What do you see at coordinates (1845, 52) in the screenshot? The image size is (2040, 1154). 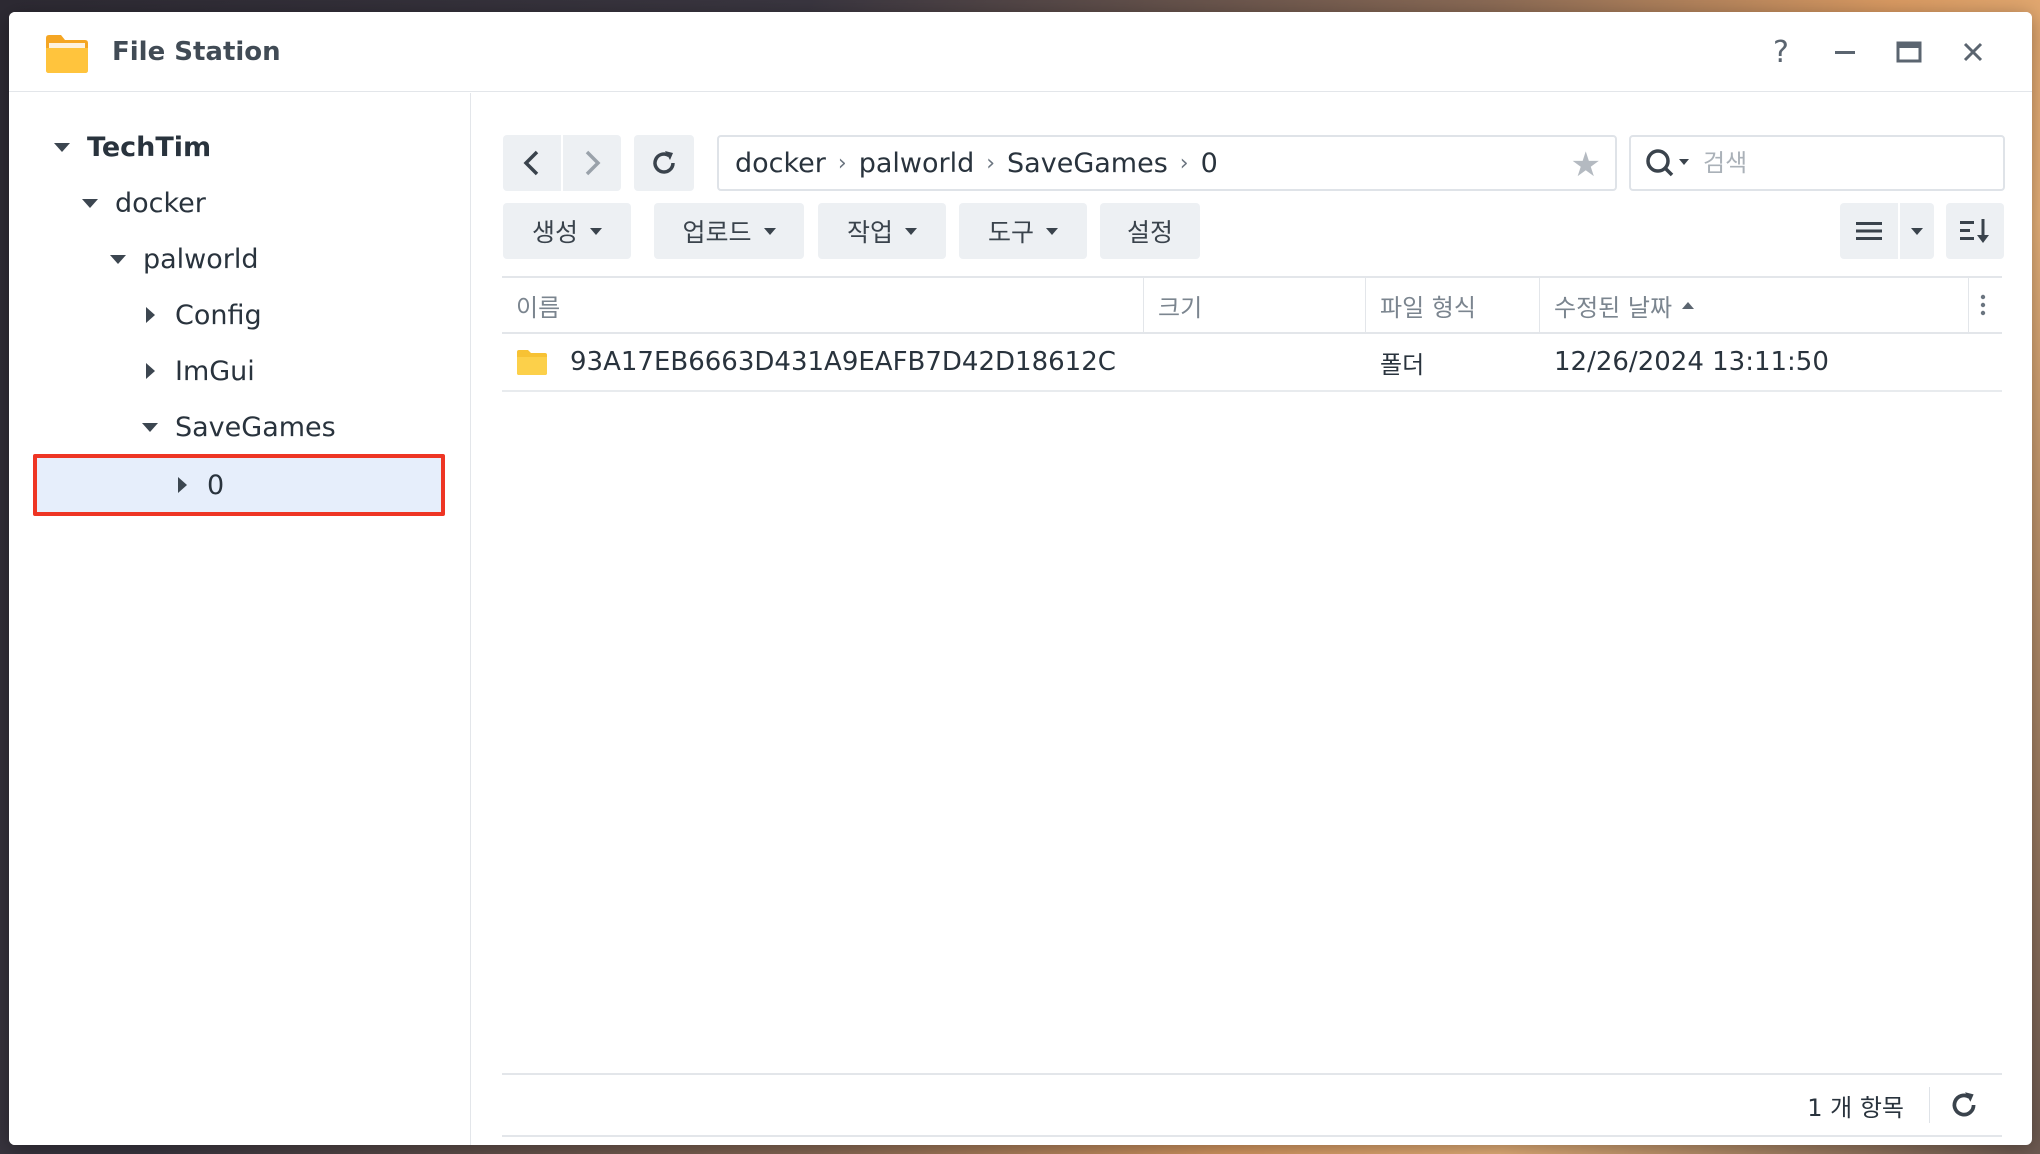 I see `minimize-icon` at bounding box center [1845, 52].